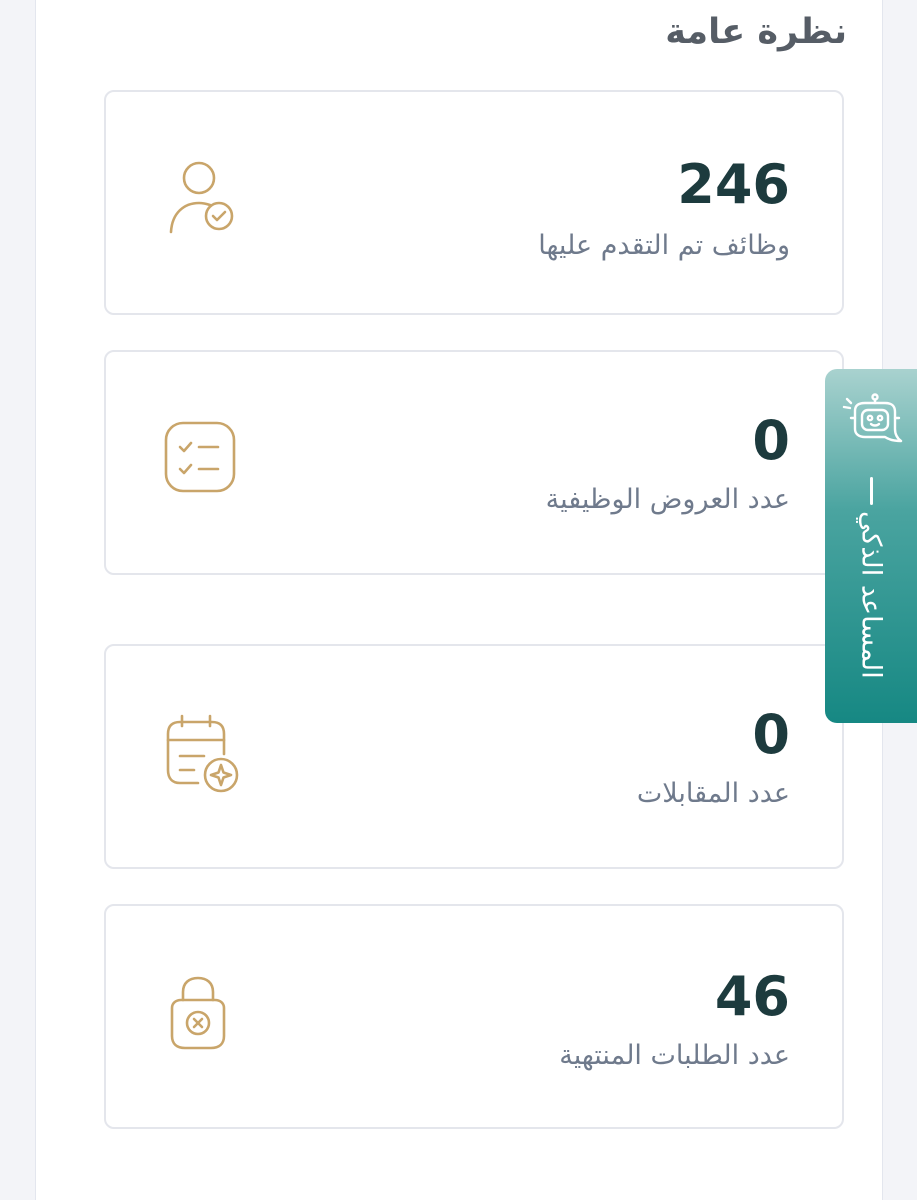  What do you see at coordinates (664, 245) in the screenshot?
I see `stat-label: وظائف تم التقدم عليها` at bounding box center [664, 245].